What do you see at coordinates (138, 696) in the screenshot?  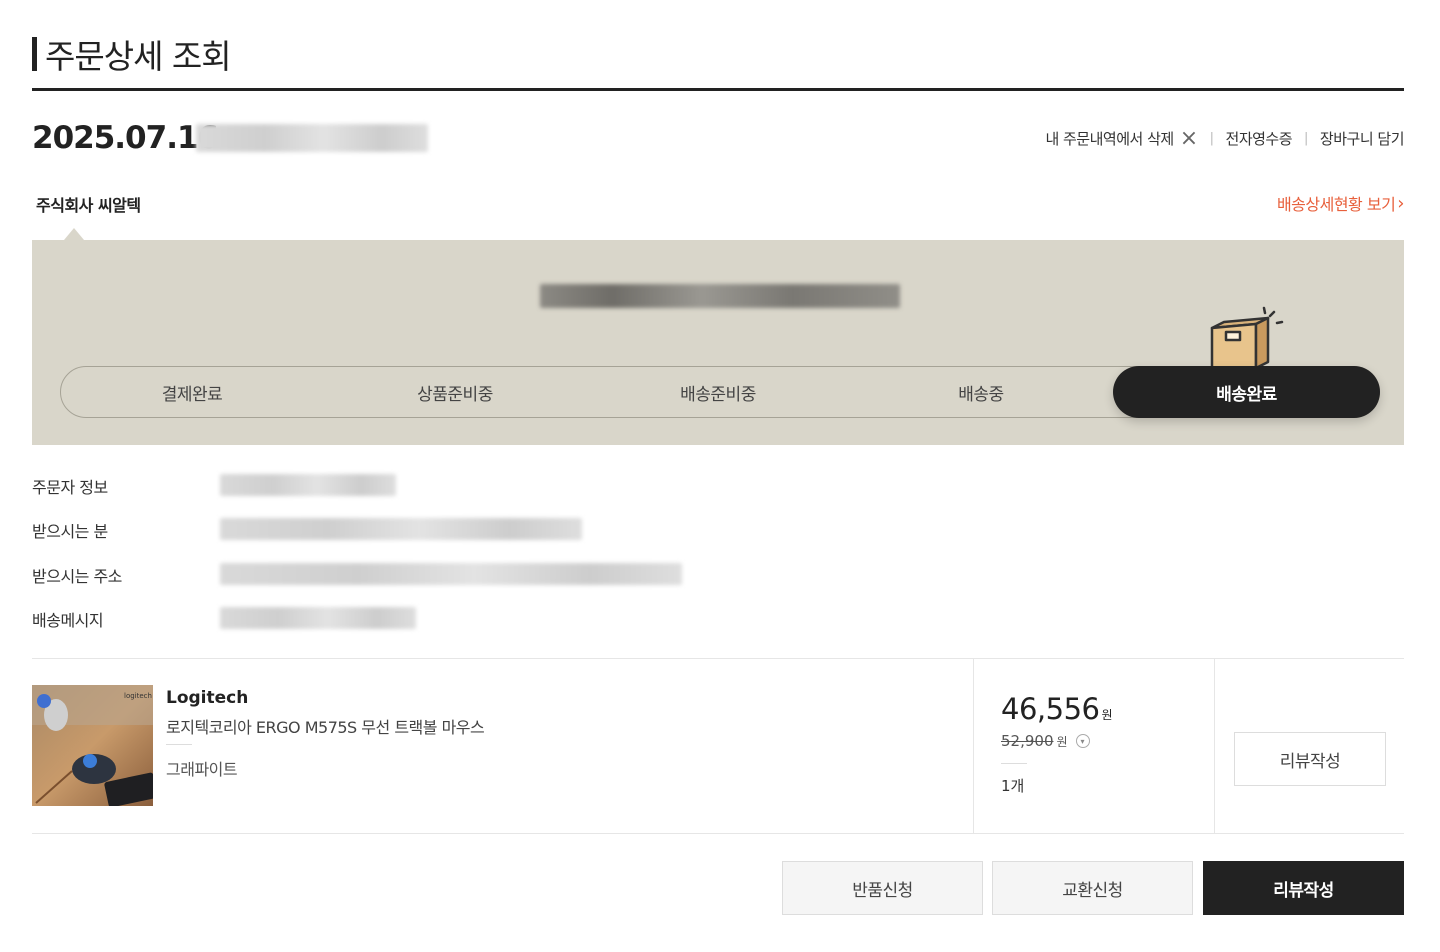 I see `product-image-brand: logitech` at bounding box center [138, 696].